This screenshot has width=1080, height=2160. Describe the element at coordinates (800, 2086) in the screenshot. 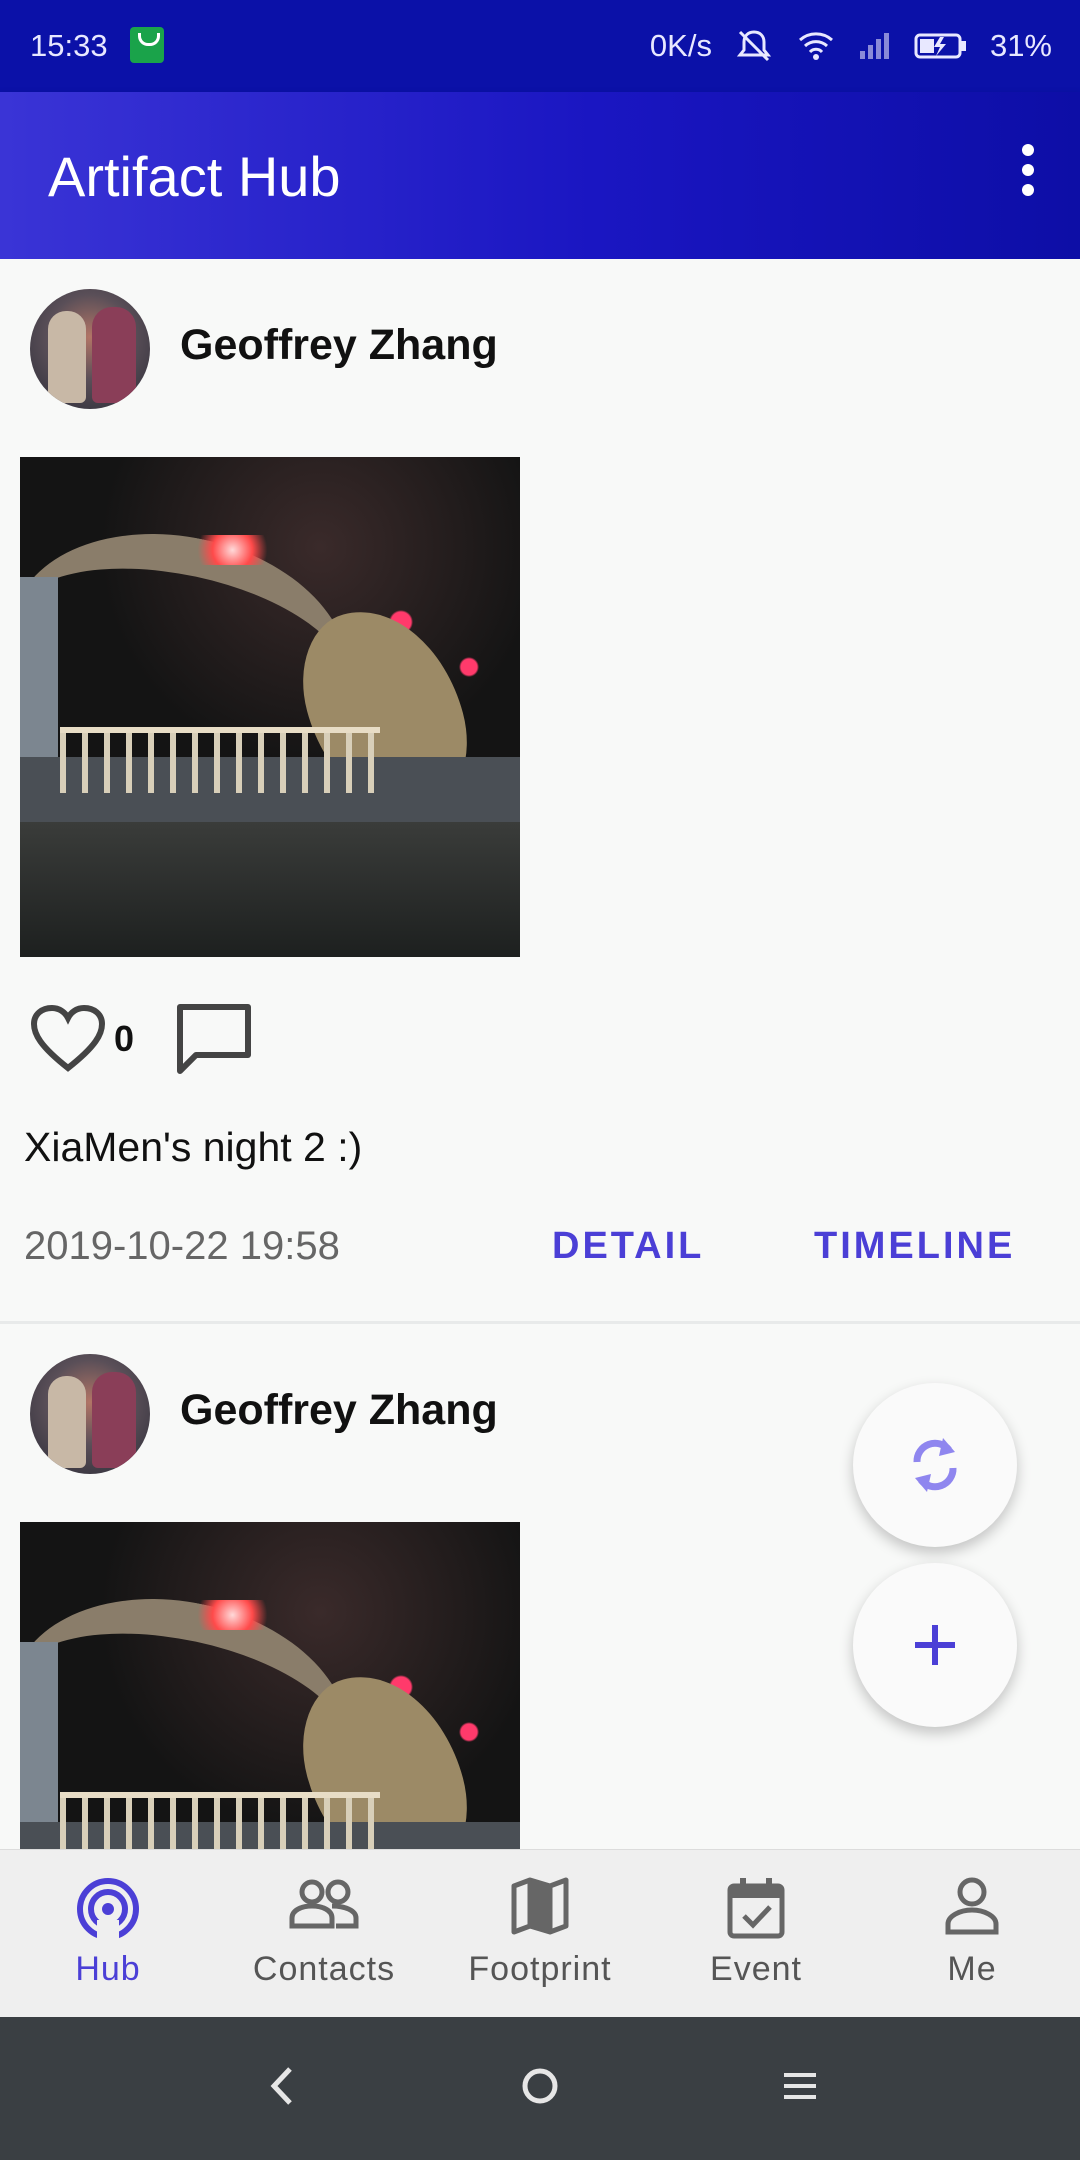

I see `recents-icon` at that location.